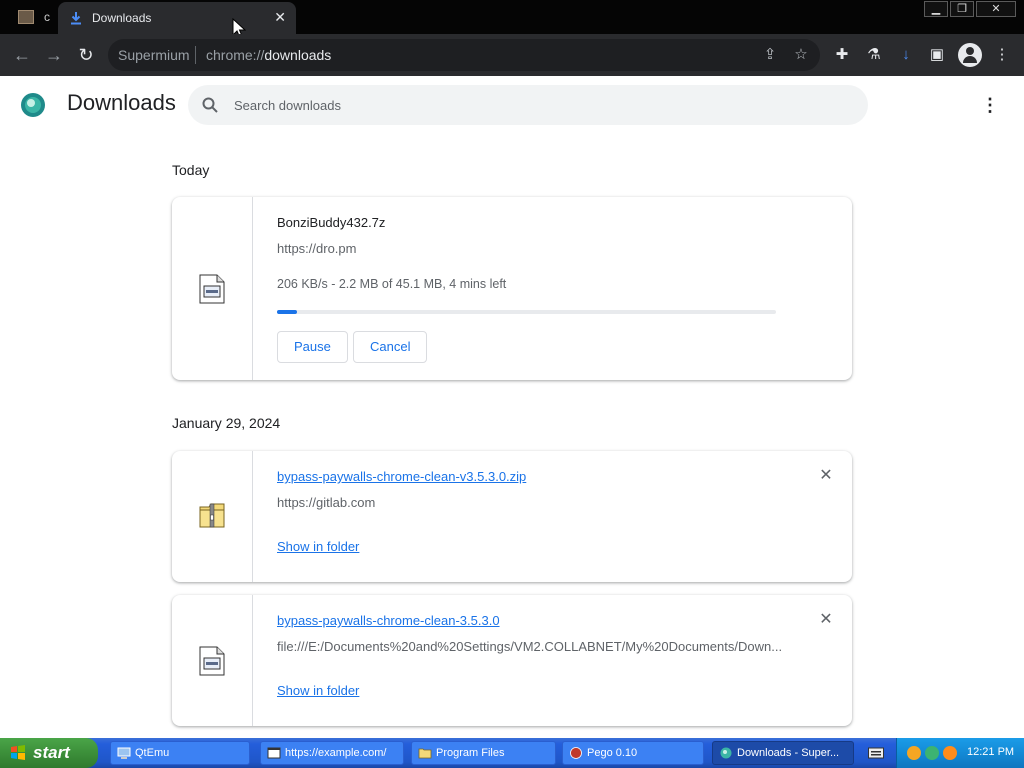 The image size is (1024, 768). What do you see at coordinates (22, 55) in the screenshot?
I see `back-icon: ←` at bounding box center [22, 55].